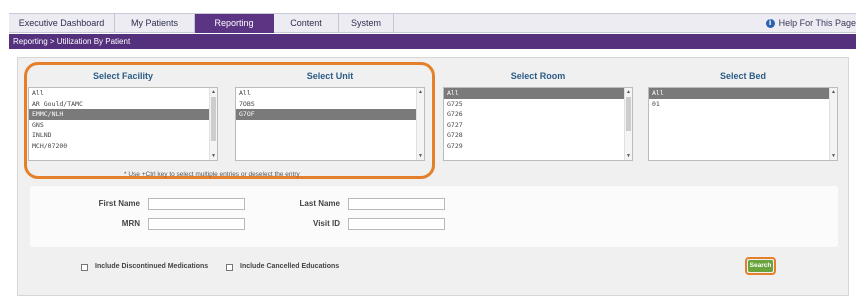  Describe the element at coordinates (72, 41) in the screenshot. I see `breadcrumb: Reporting > Utilization By Patient` at that location.